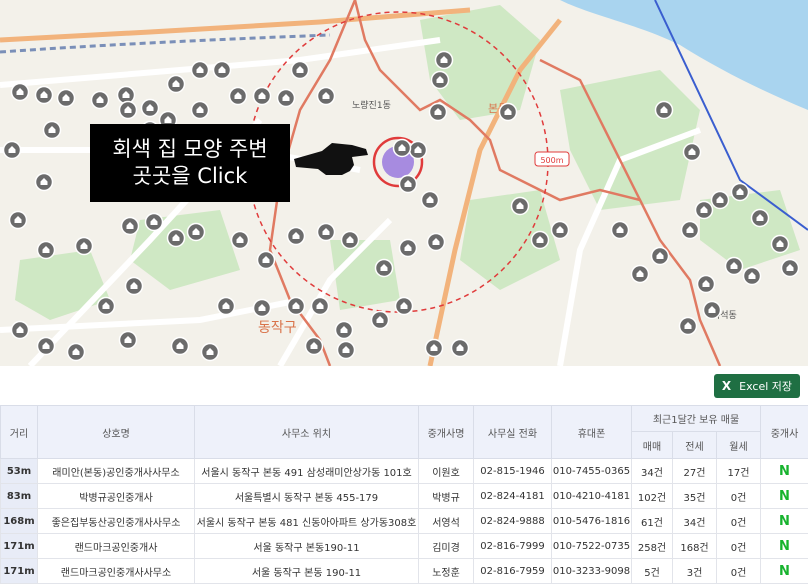 Image resolution: width=808 pixels, height=585 pixels. What do you see at coordinates (19, 496) in the screenshot?
I see `row-distance: 83m` at bounding box center [19, 496].